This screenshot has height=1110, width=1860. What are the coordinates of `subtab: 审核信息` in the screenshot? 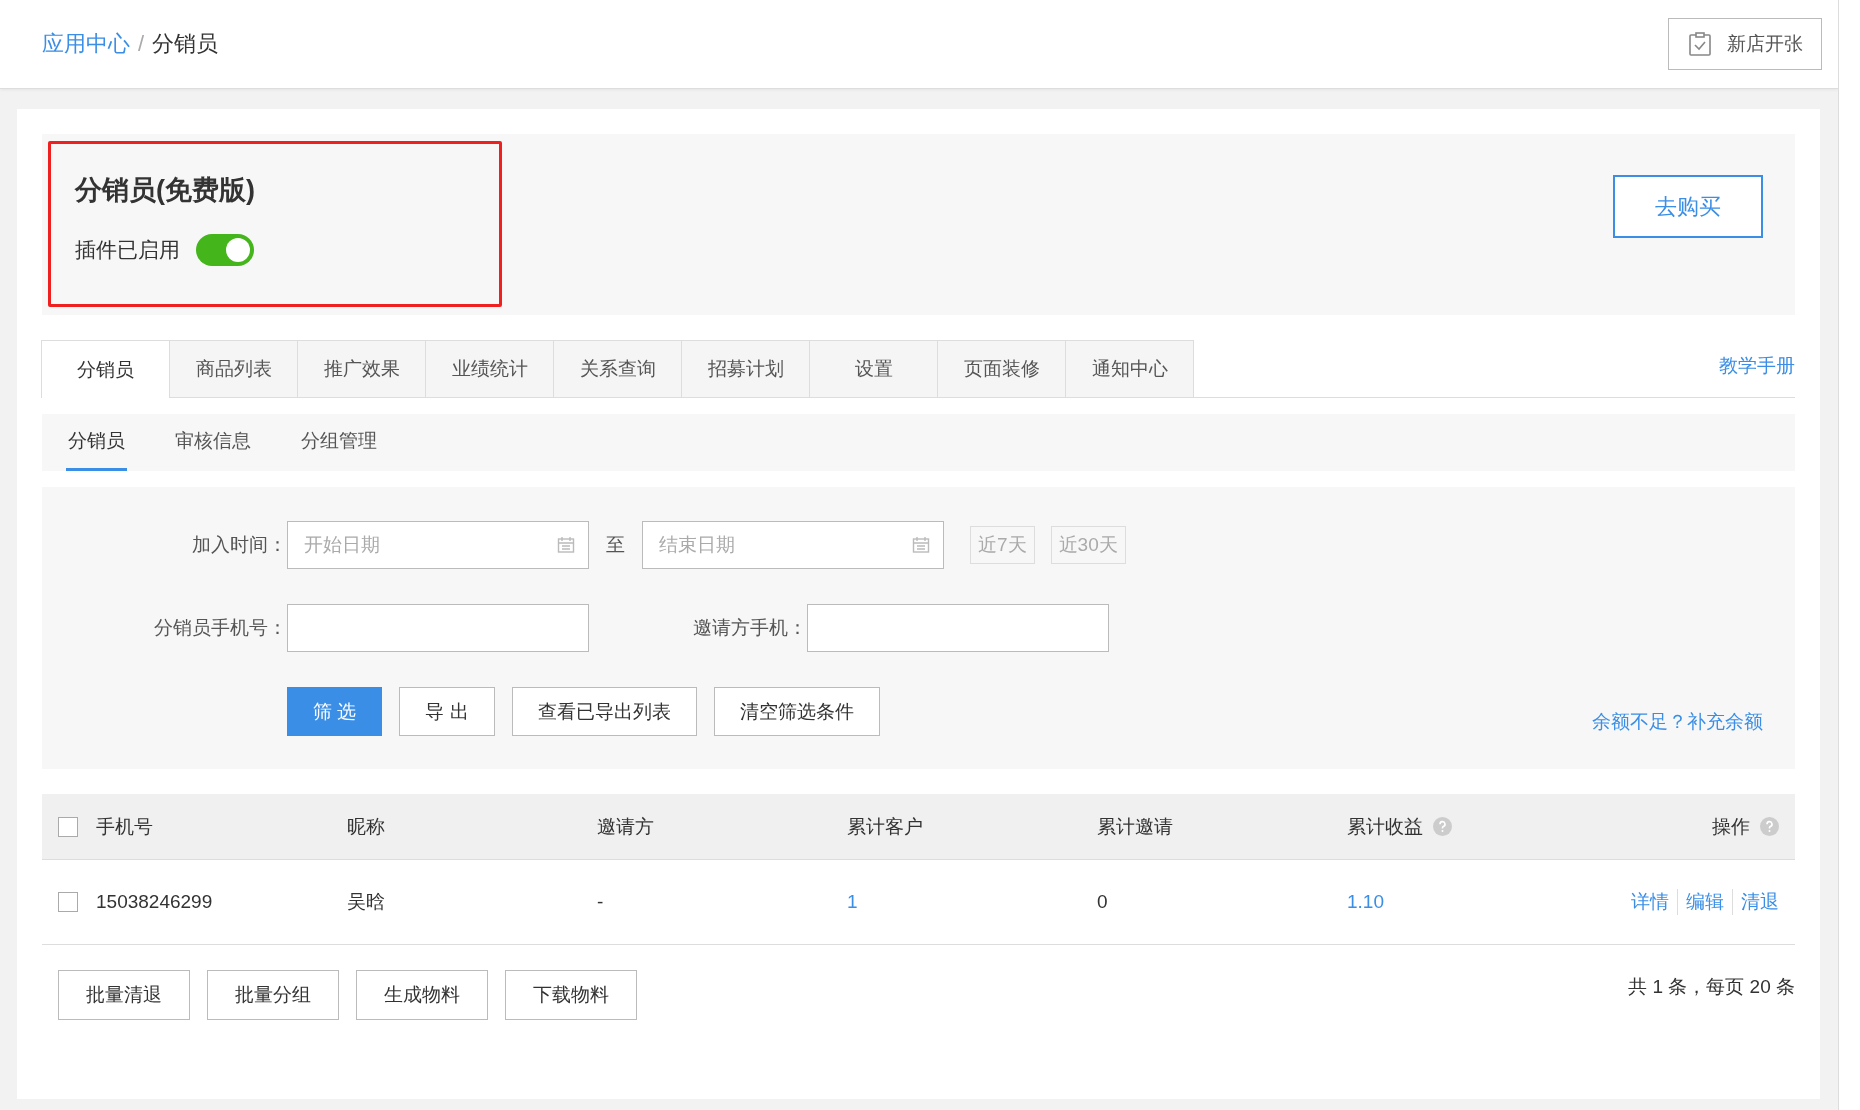 It's located at (213, 442).